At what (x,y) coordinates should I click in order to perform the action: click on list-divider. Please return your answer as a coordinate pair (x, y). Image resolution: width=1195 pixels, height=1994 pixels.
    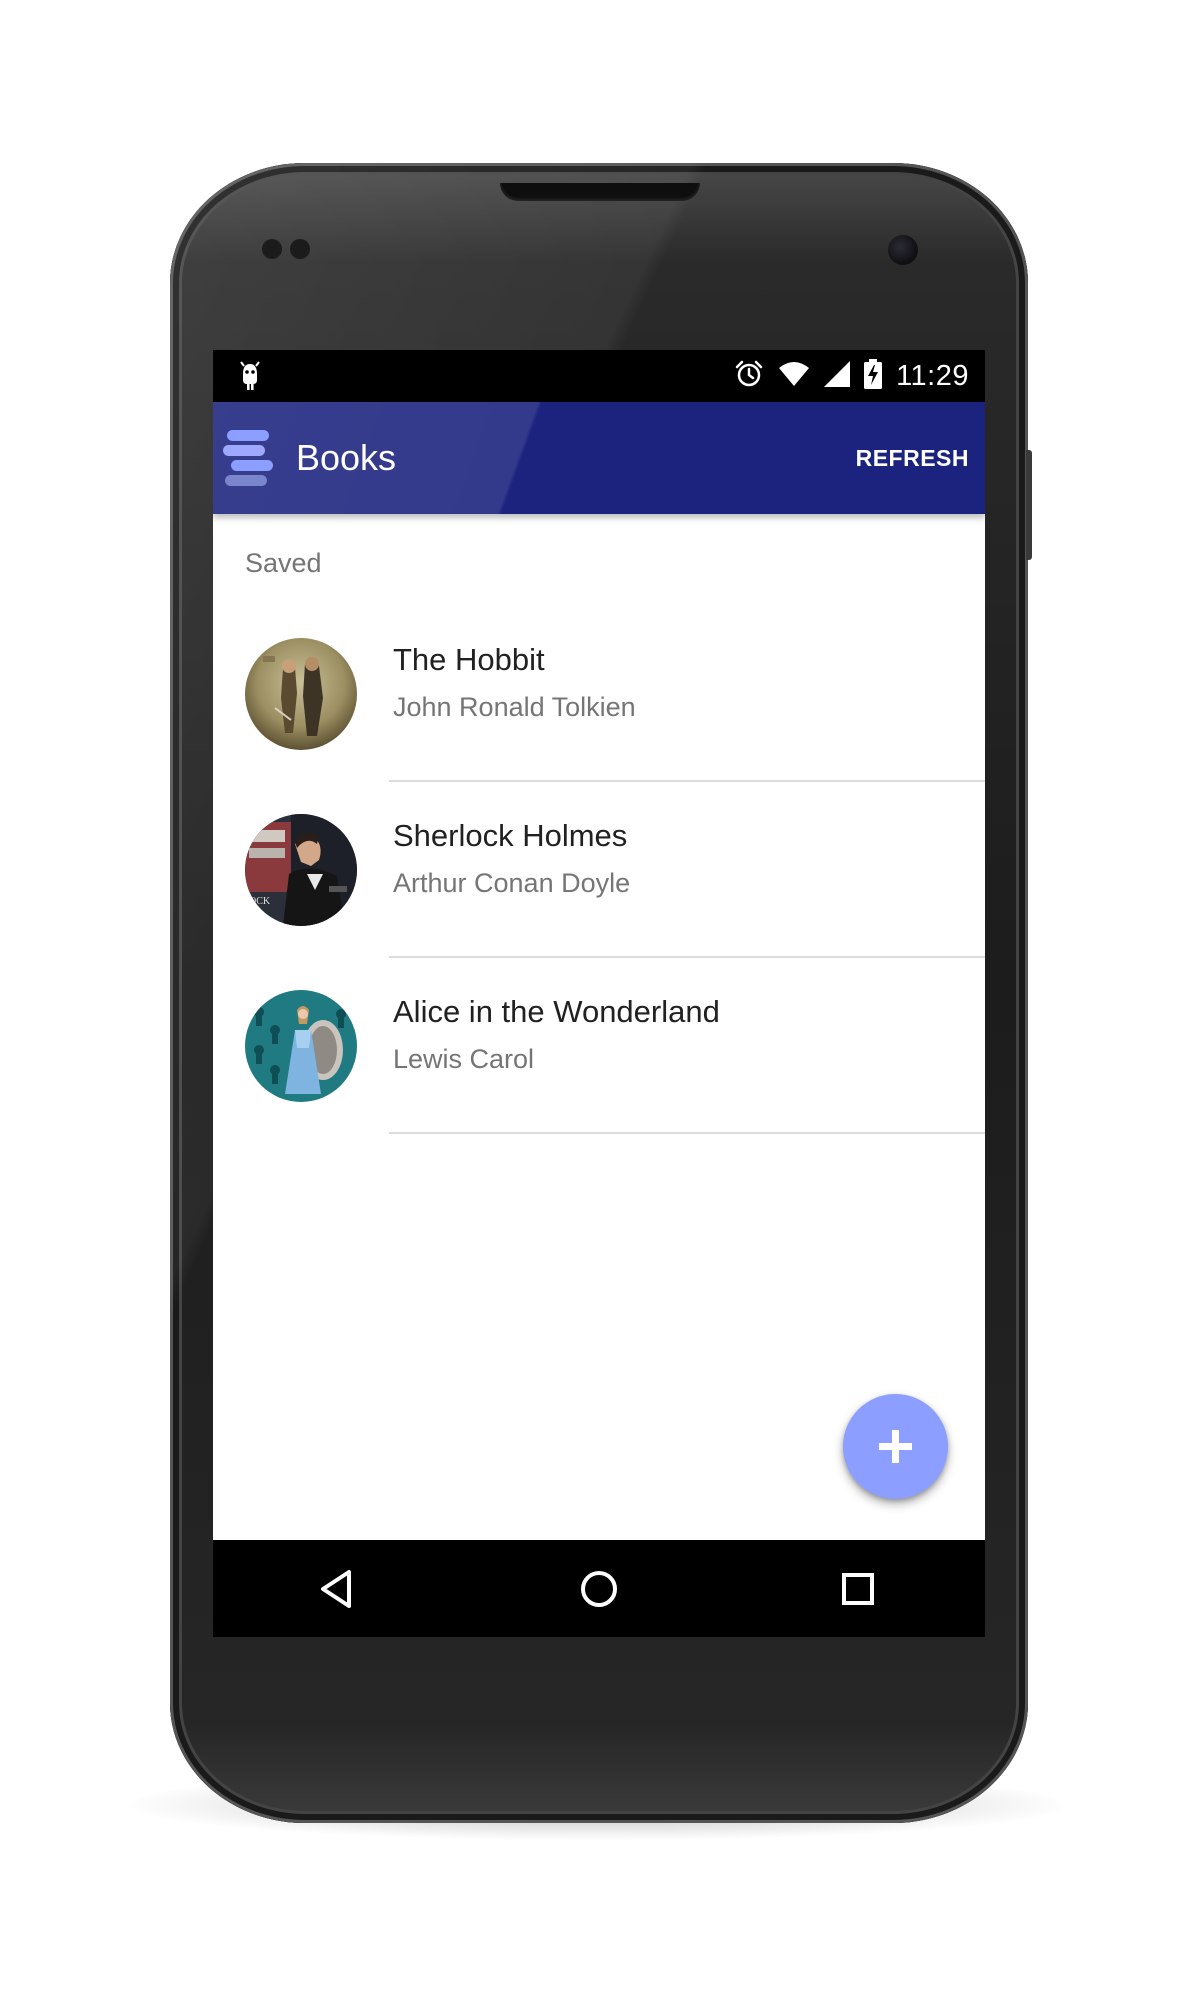
    Looking at the image, I should click on (687, 1133).